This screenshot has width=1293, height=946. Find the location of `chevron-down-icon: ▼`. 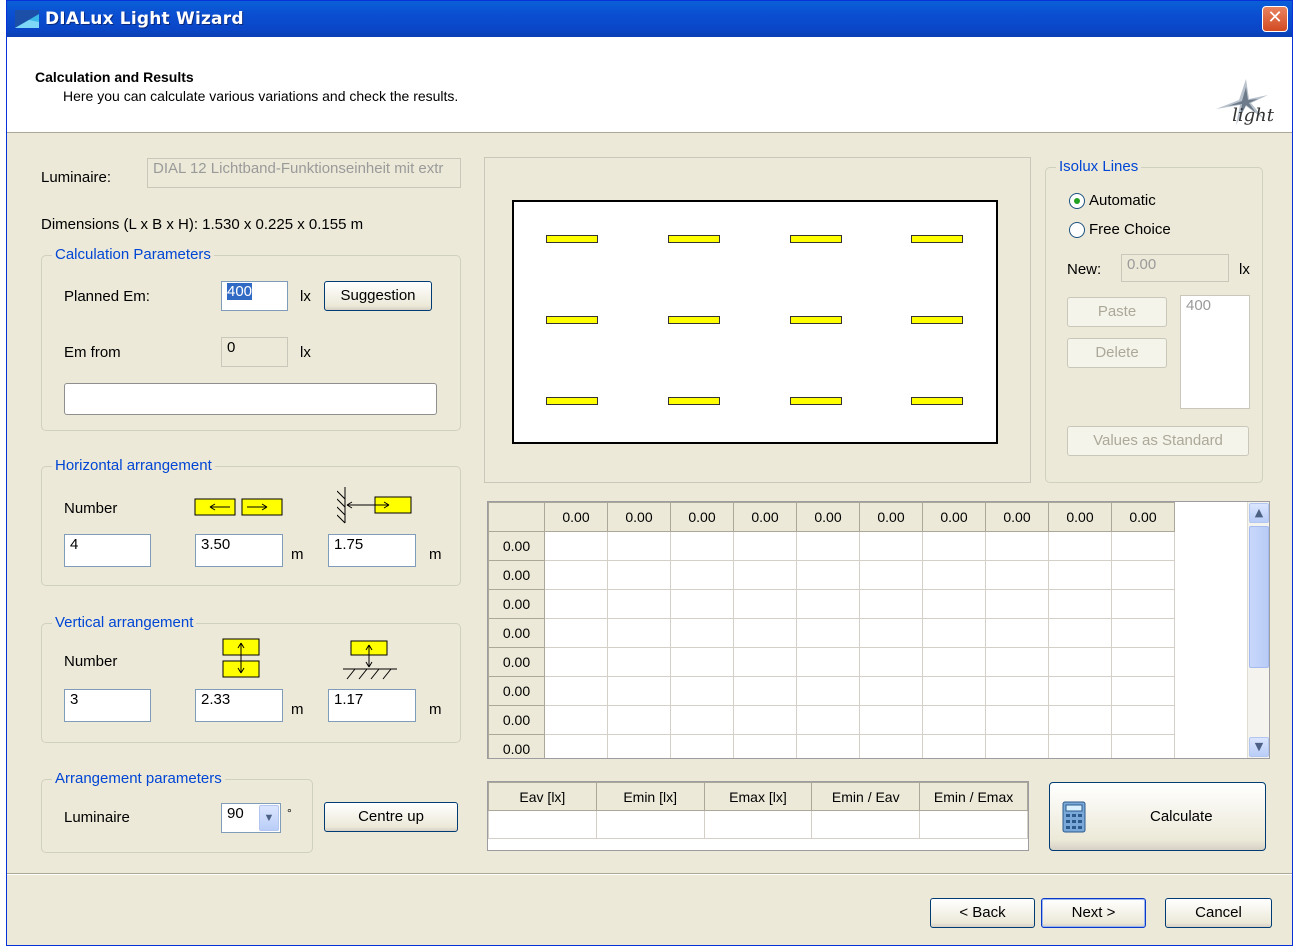

chevron-down-icon: ▼ is located at coordinates (269, 818).